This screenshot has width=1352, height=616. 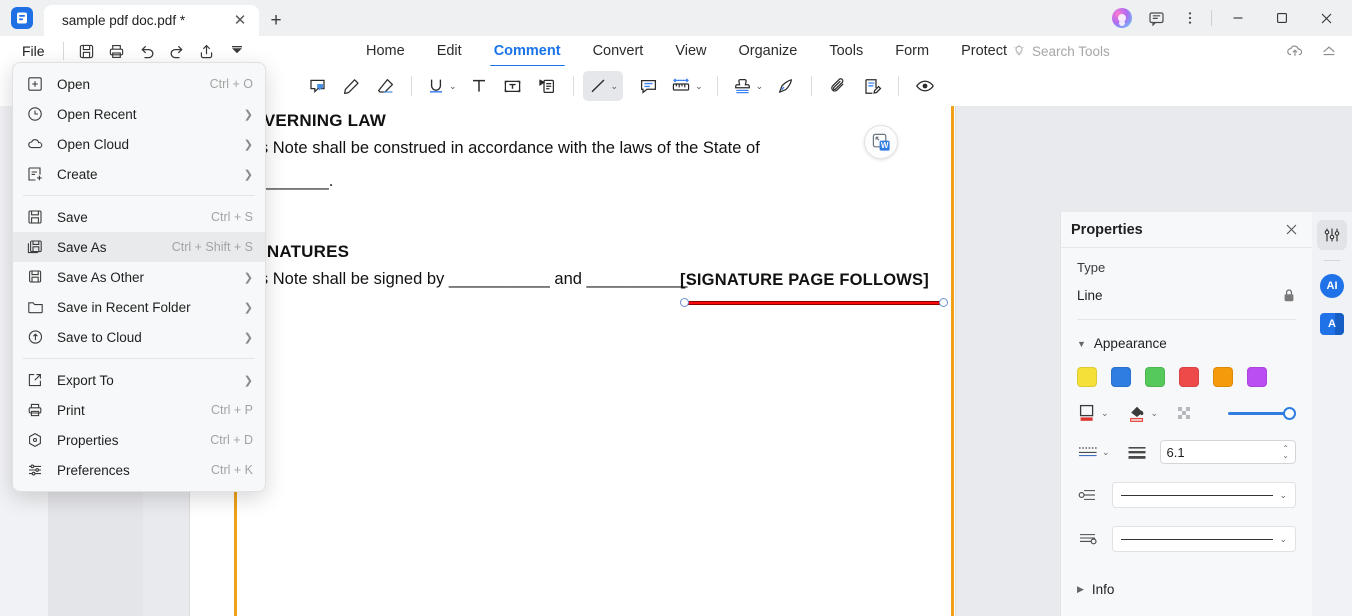 I want to click on thickness-stepper: ⌃ ⌄, so click(x=1285, y=452).